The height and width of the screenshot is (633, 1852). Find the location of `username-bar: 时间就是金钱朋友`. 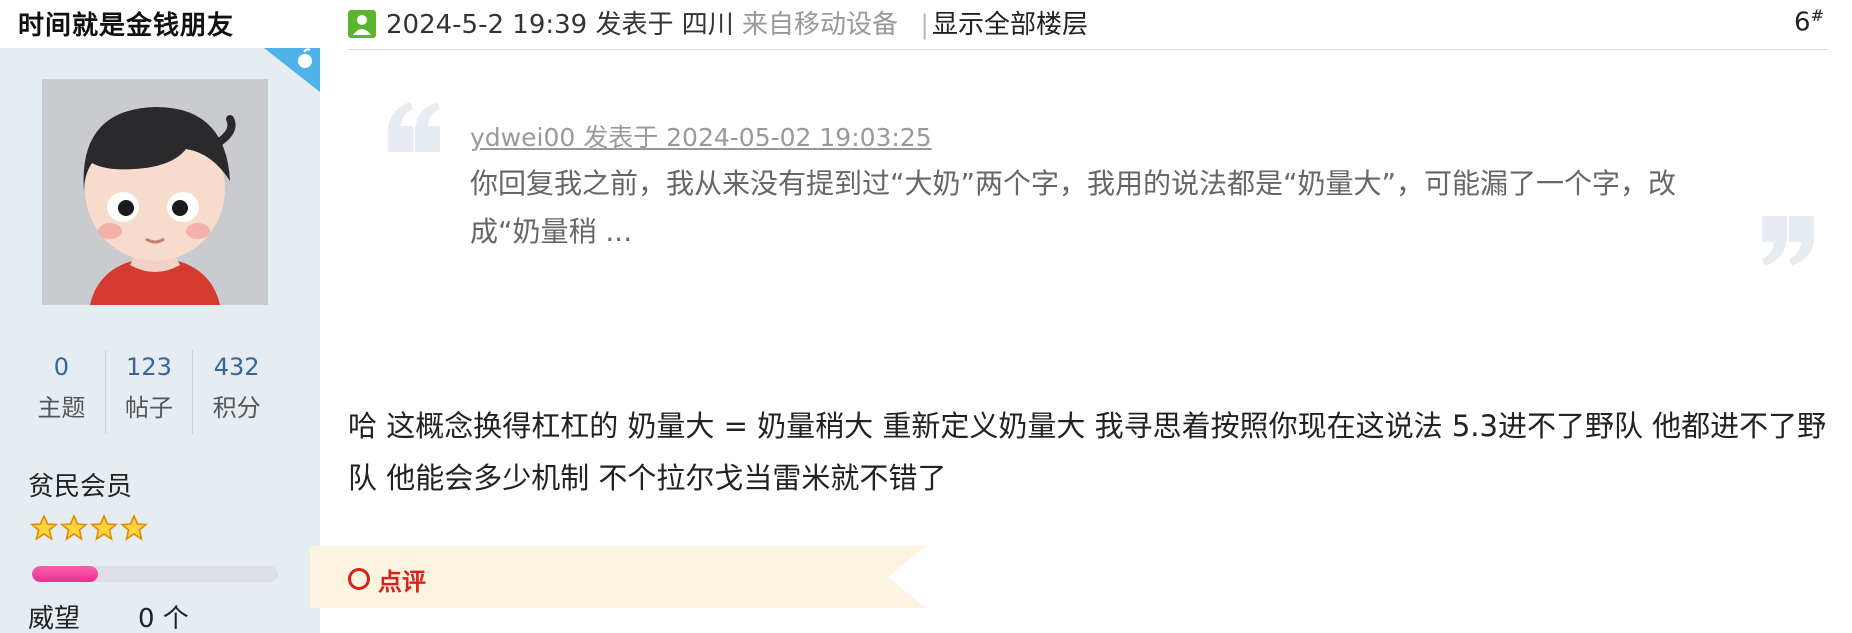

username-bar: 时间就是金钱朋友 is located at coordinates (160, 24).